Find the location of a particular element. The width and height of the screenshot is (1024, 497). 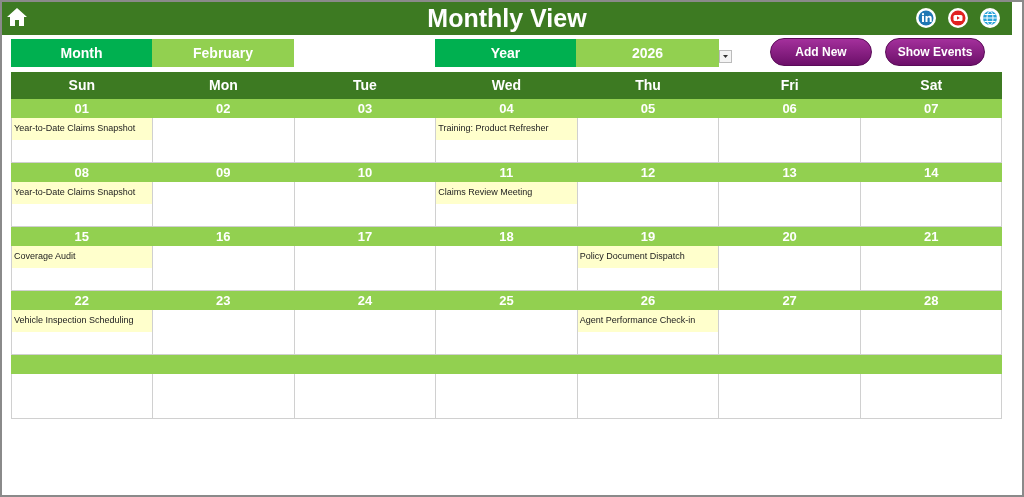

date-number: 10 is located at coordinates (365, 173).